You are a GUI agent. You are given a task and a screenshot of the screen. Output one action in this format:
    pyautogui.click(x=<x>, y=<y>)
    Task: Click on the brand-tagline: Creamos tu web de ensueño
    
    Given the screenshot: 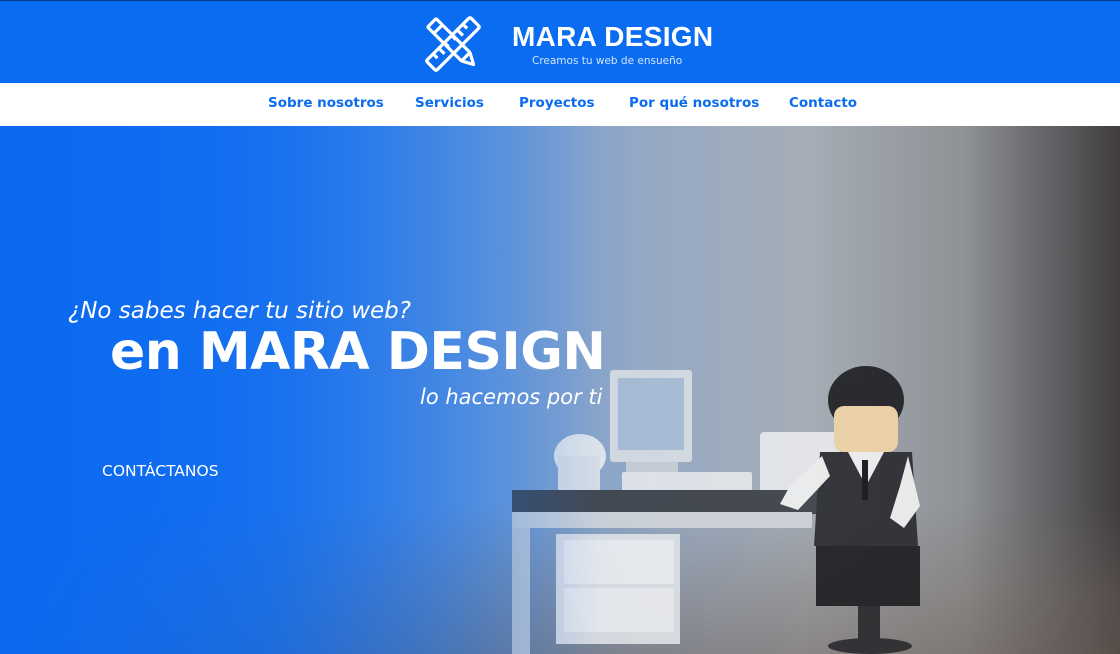 What is the action you would take?
    pyautogui.click(x=607, y=61)
    